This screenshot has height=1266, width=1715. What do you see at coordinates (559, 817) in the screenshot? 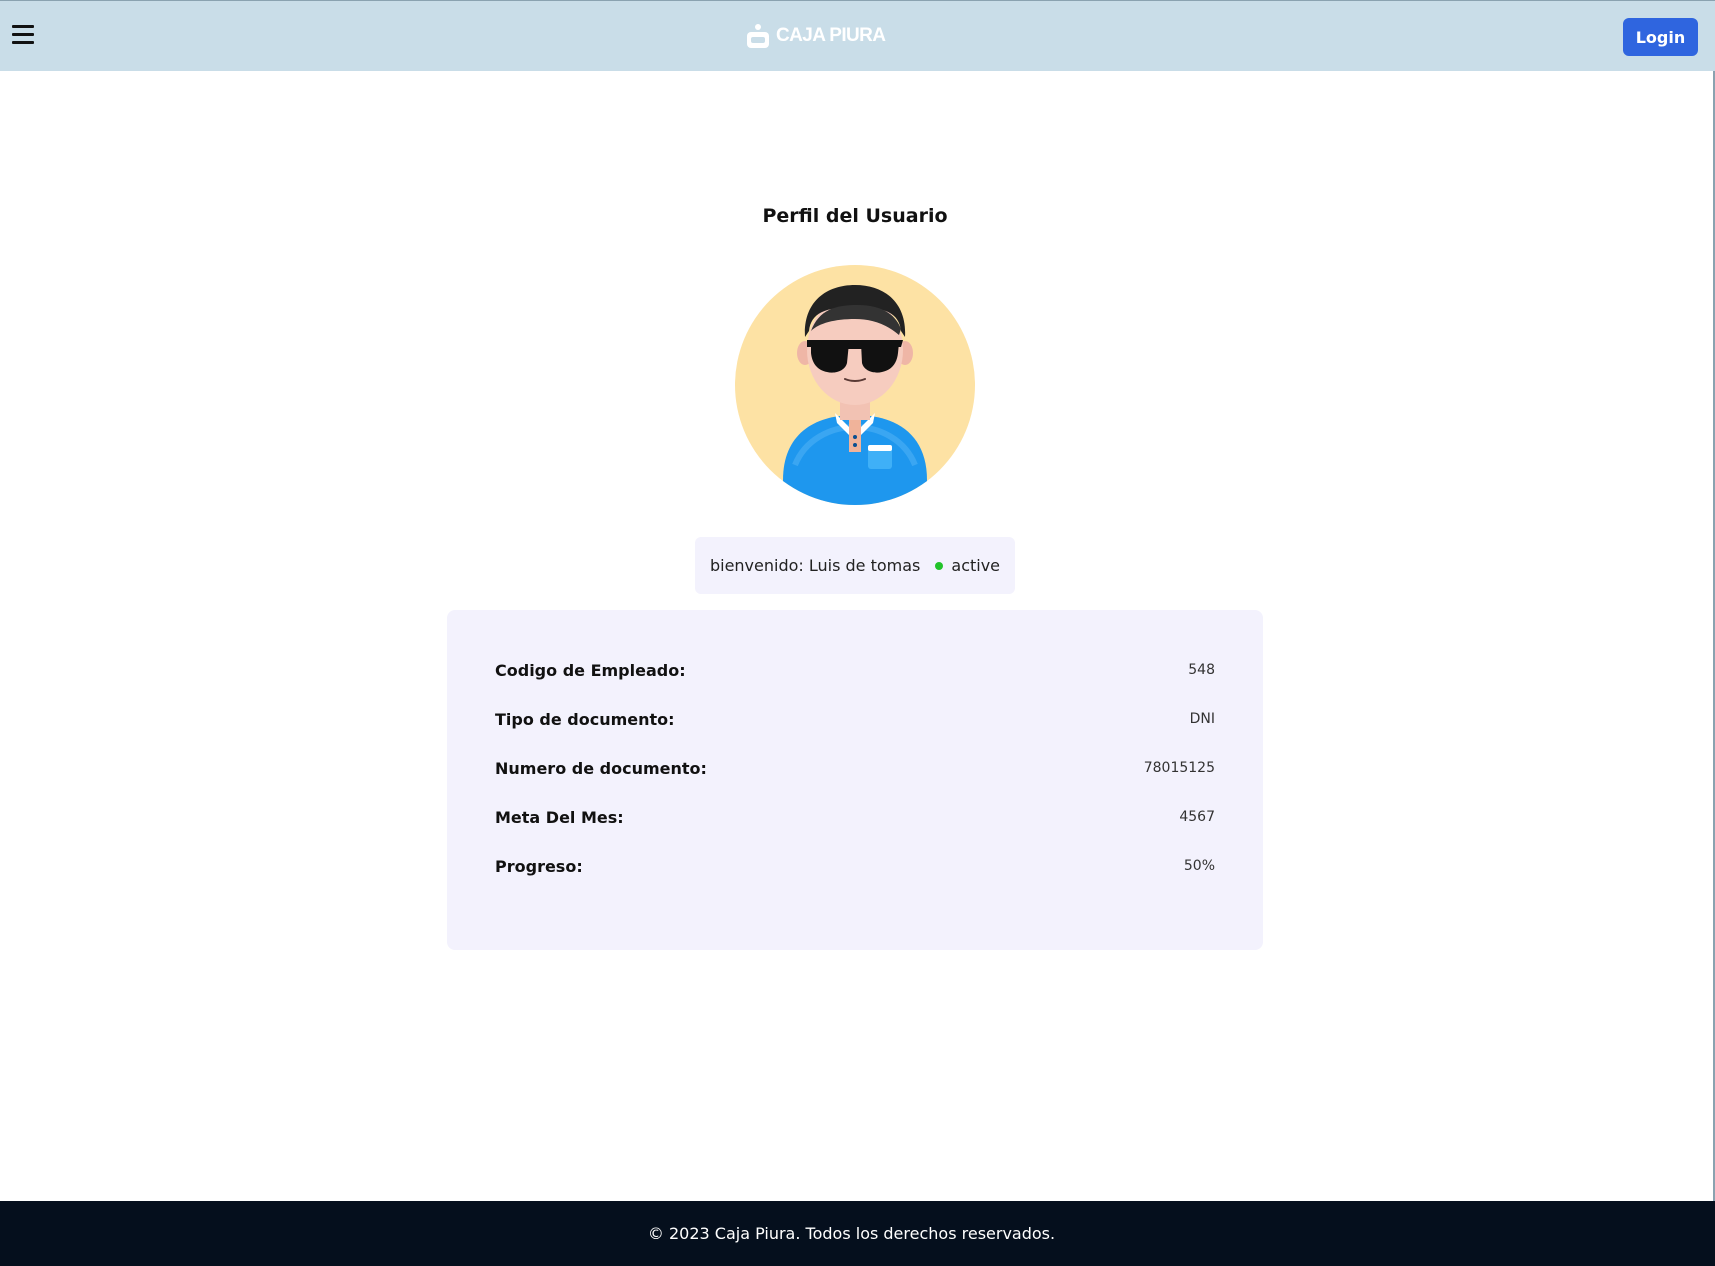
I see `info-label: Meta Del Mes:` at bounding box center [559, 817].